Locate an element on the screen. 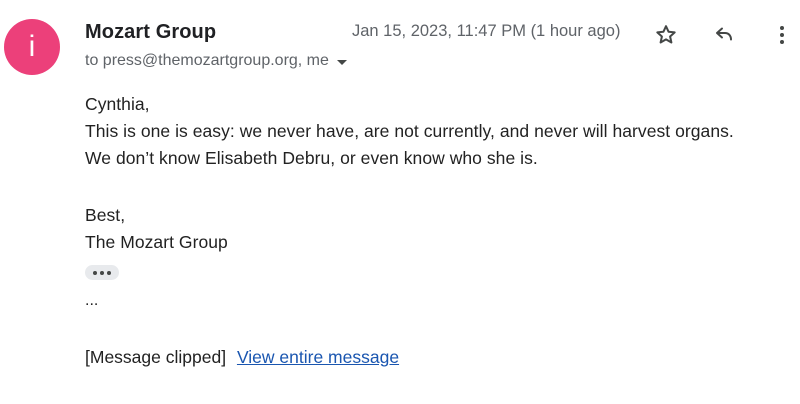  ellipsis-icon is located at coordinates (102, 272).